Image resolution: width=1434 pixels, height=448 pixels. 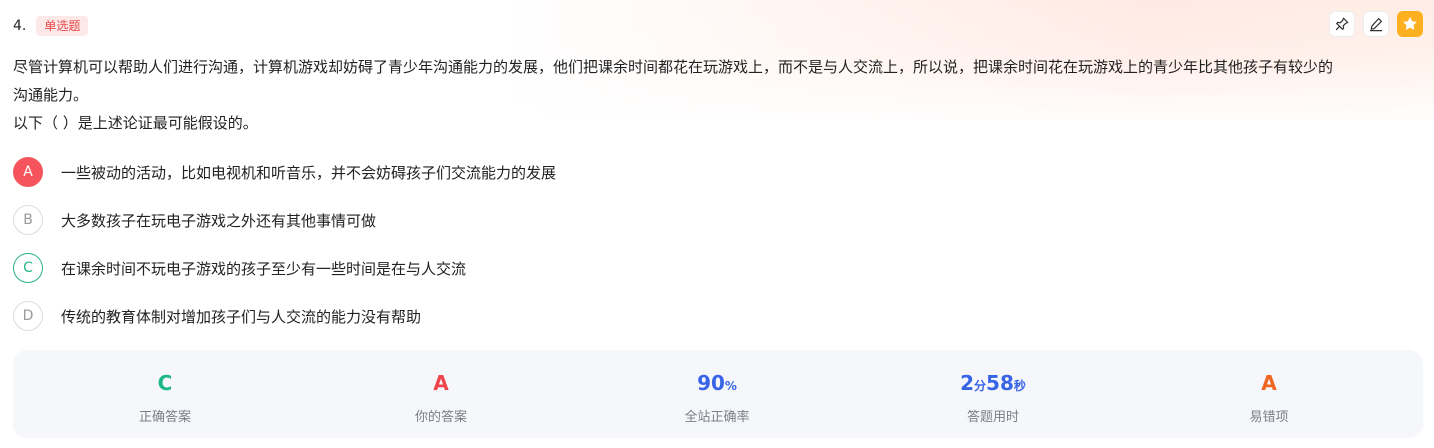 I want to click on time-minutes-unit: 分, so click(x=980, y=386).